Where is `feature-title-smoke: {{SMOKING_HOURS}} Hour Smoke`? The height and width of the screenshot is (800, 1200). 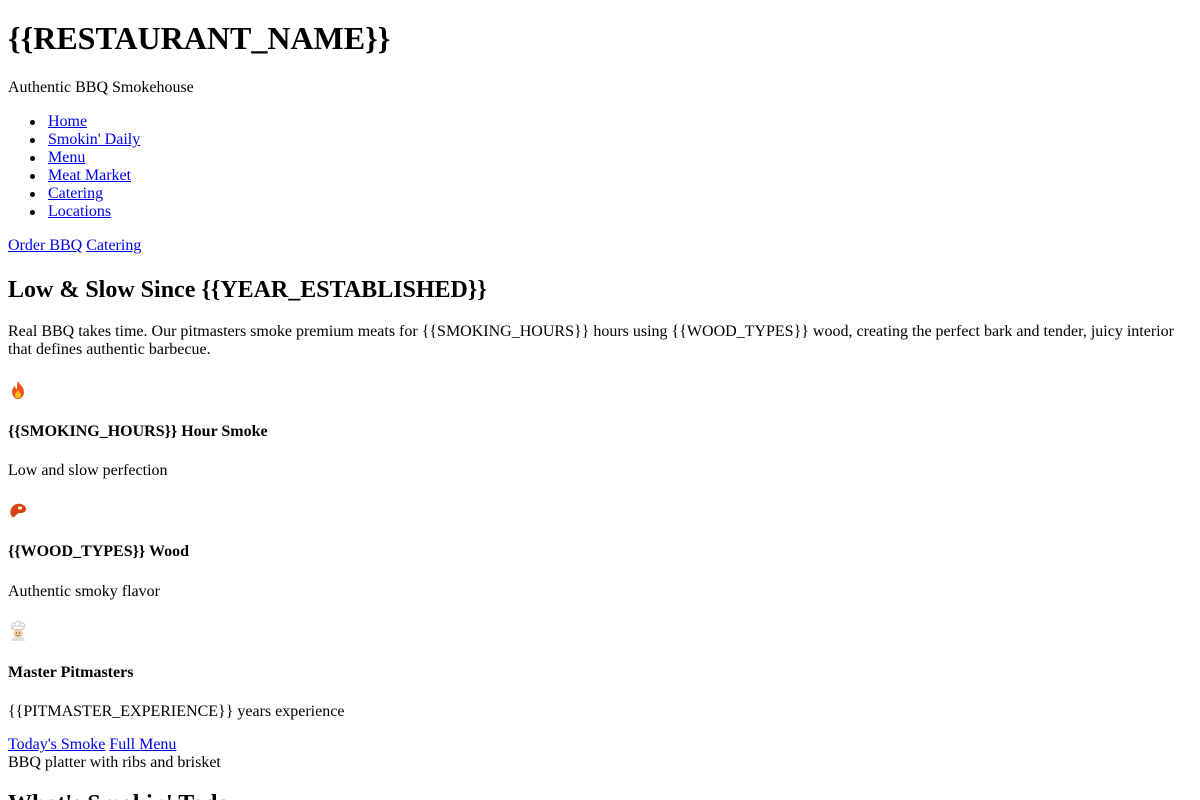 feature-title-smoke: {{SMOKING_HOURS}} Hour Smoke is located at coordinates (138, 431).